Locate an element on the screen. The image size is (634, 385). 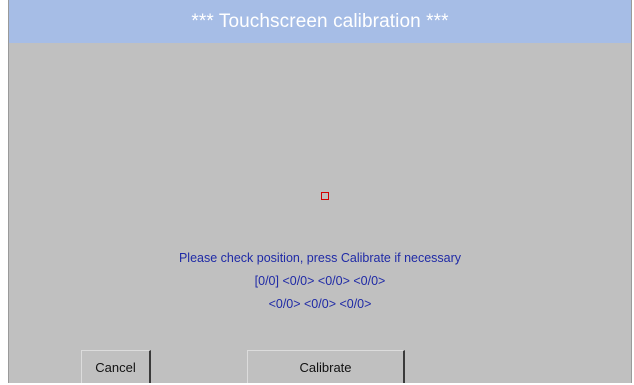
cancel-button: Cancel is located at coordinates (116, 366).